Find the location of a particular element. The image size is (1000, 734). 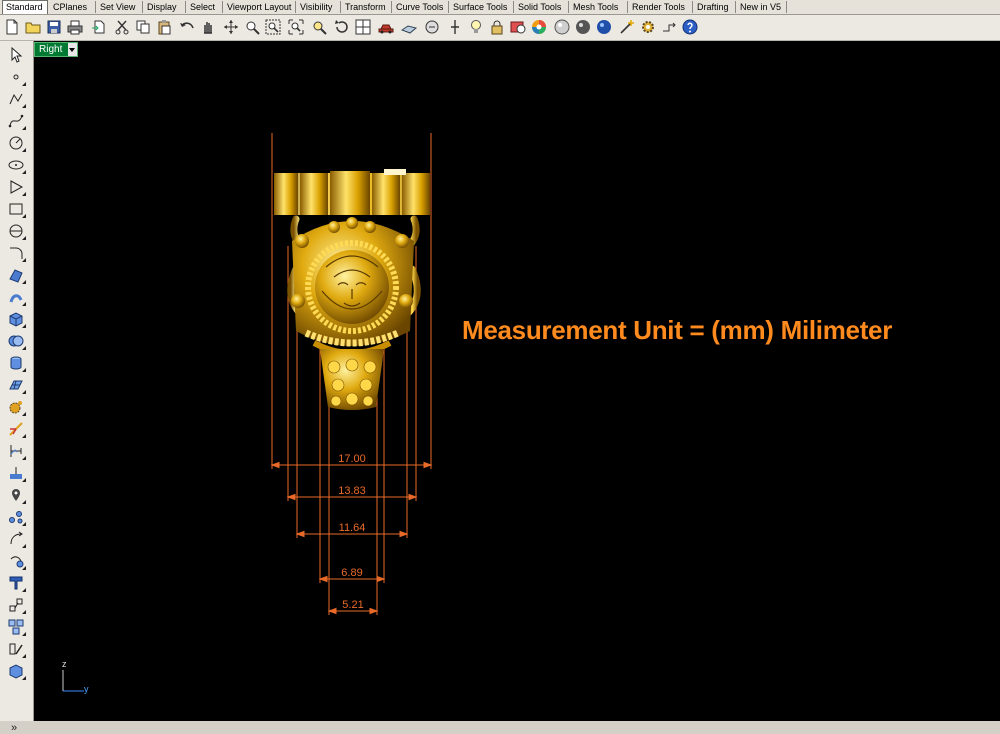

side-toolbar: » is located at coordinates (17, 387).